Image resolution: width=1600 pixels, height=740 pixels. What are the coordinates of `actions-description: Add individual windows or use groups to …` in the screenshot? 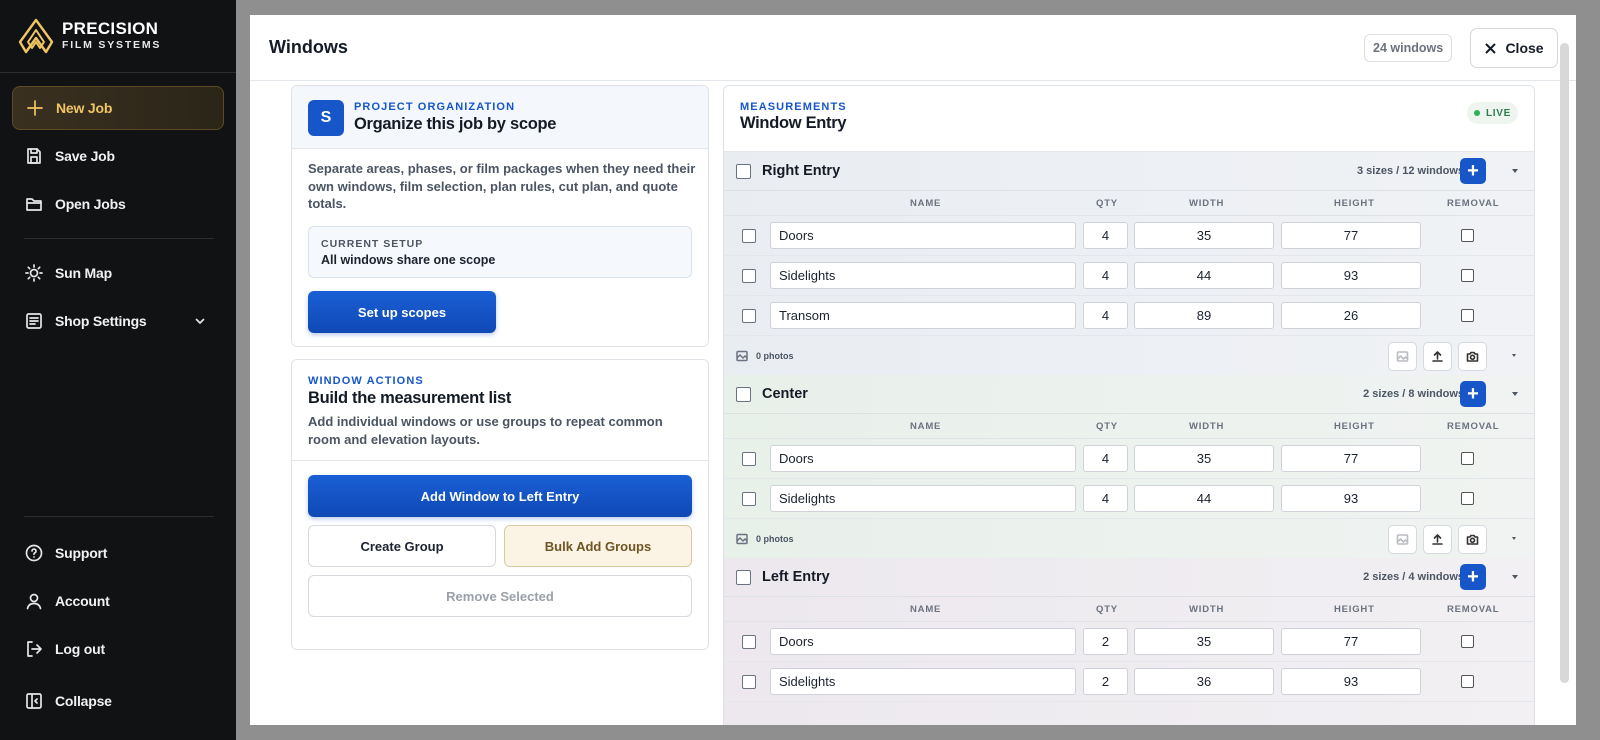 It's located at (485, 430).